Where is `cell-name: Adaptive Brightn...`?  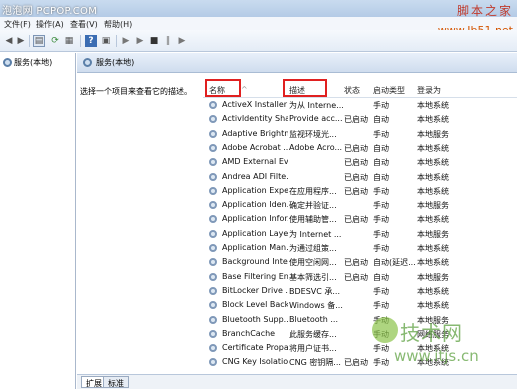
cell-name: Adaptive Brightn... is located at coordinates (255, 133).